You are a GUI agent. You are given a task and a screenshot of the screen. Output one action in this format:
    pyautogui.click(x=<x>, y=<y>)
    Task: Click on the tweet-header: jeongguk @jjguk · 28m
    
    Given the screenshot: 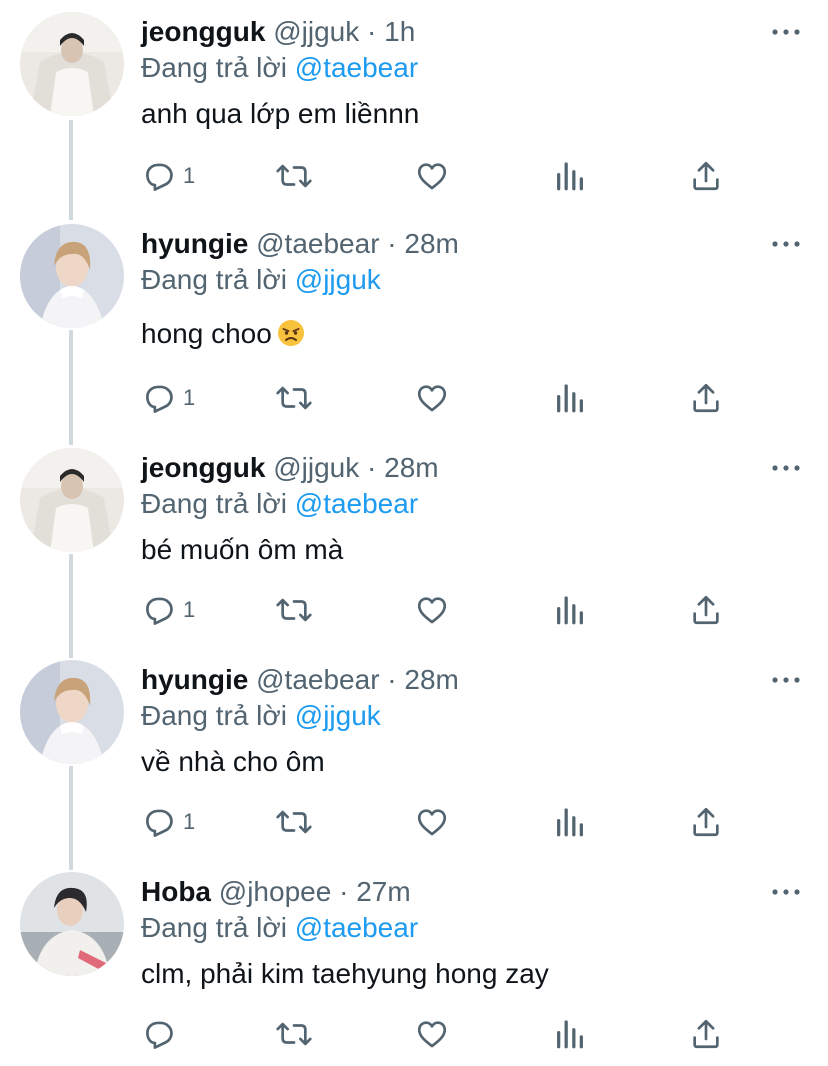 What is the action you would take?
    pyautogui.click(x=290, y=468)
    